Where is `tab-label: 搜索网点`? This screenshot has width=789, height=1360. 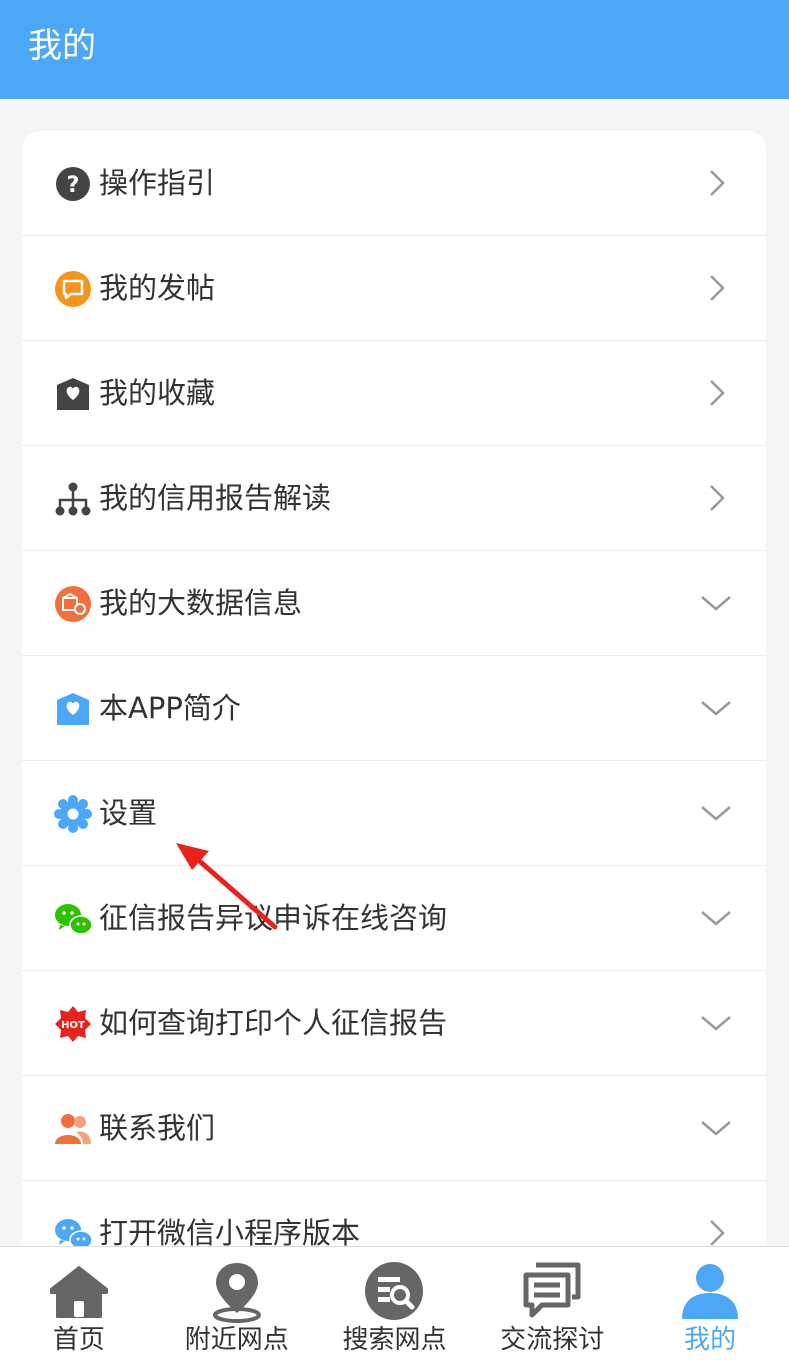 tab-label: 搜索网点 is located at coordinates (394, 1340).